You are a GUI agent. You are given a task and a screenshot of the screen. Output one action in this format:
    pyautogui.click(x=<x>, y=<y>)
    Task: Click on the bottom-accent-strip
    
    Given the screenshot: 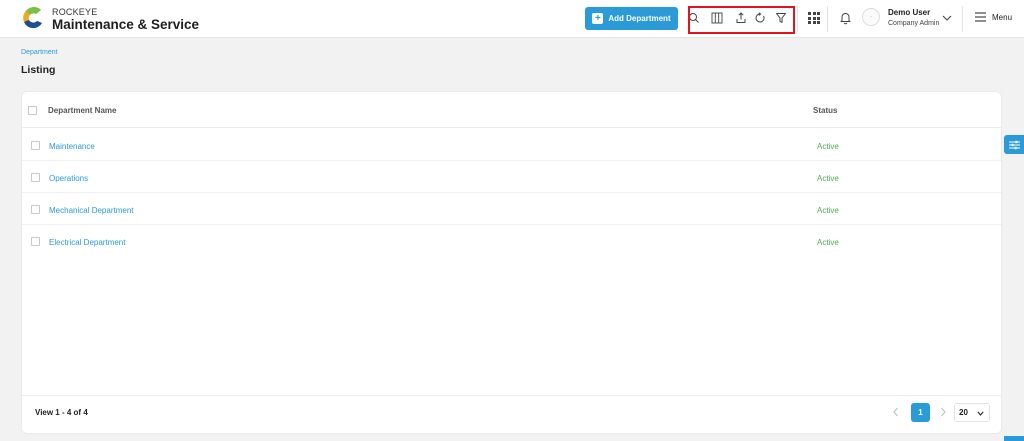 What is the action you would take?
    pyautogui.click(x=1014, y=438)
    